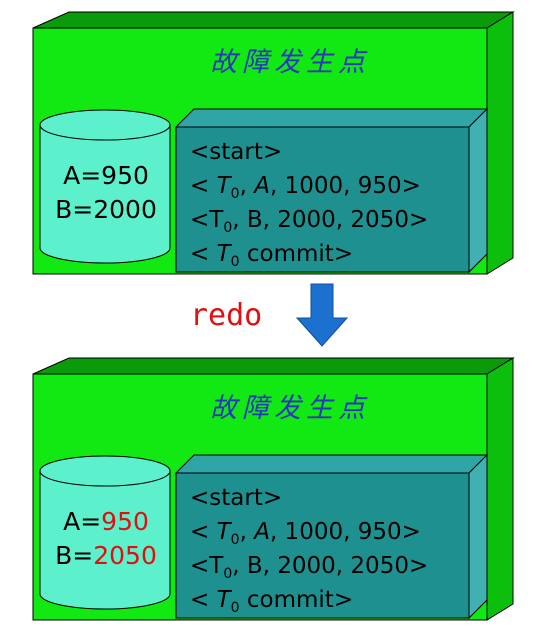 Image resolution: width=539 pixels, height=628 pixels. What do you see at coordinates (105, 540) in the screenshot?
I see `bottom-cylinder-body` at bounding box center [105, 540].